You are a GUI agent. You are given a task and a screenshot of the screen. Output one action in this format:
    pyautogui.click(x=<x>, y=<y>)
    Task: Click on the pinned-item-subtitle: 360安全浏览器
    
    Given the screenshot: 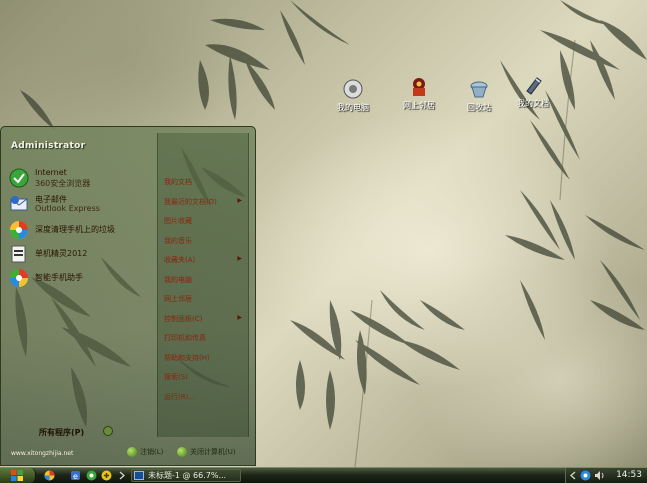 What is the action you would take?
    pyautogui.click(x=63, y=183)
    